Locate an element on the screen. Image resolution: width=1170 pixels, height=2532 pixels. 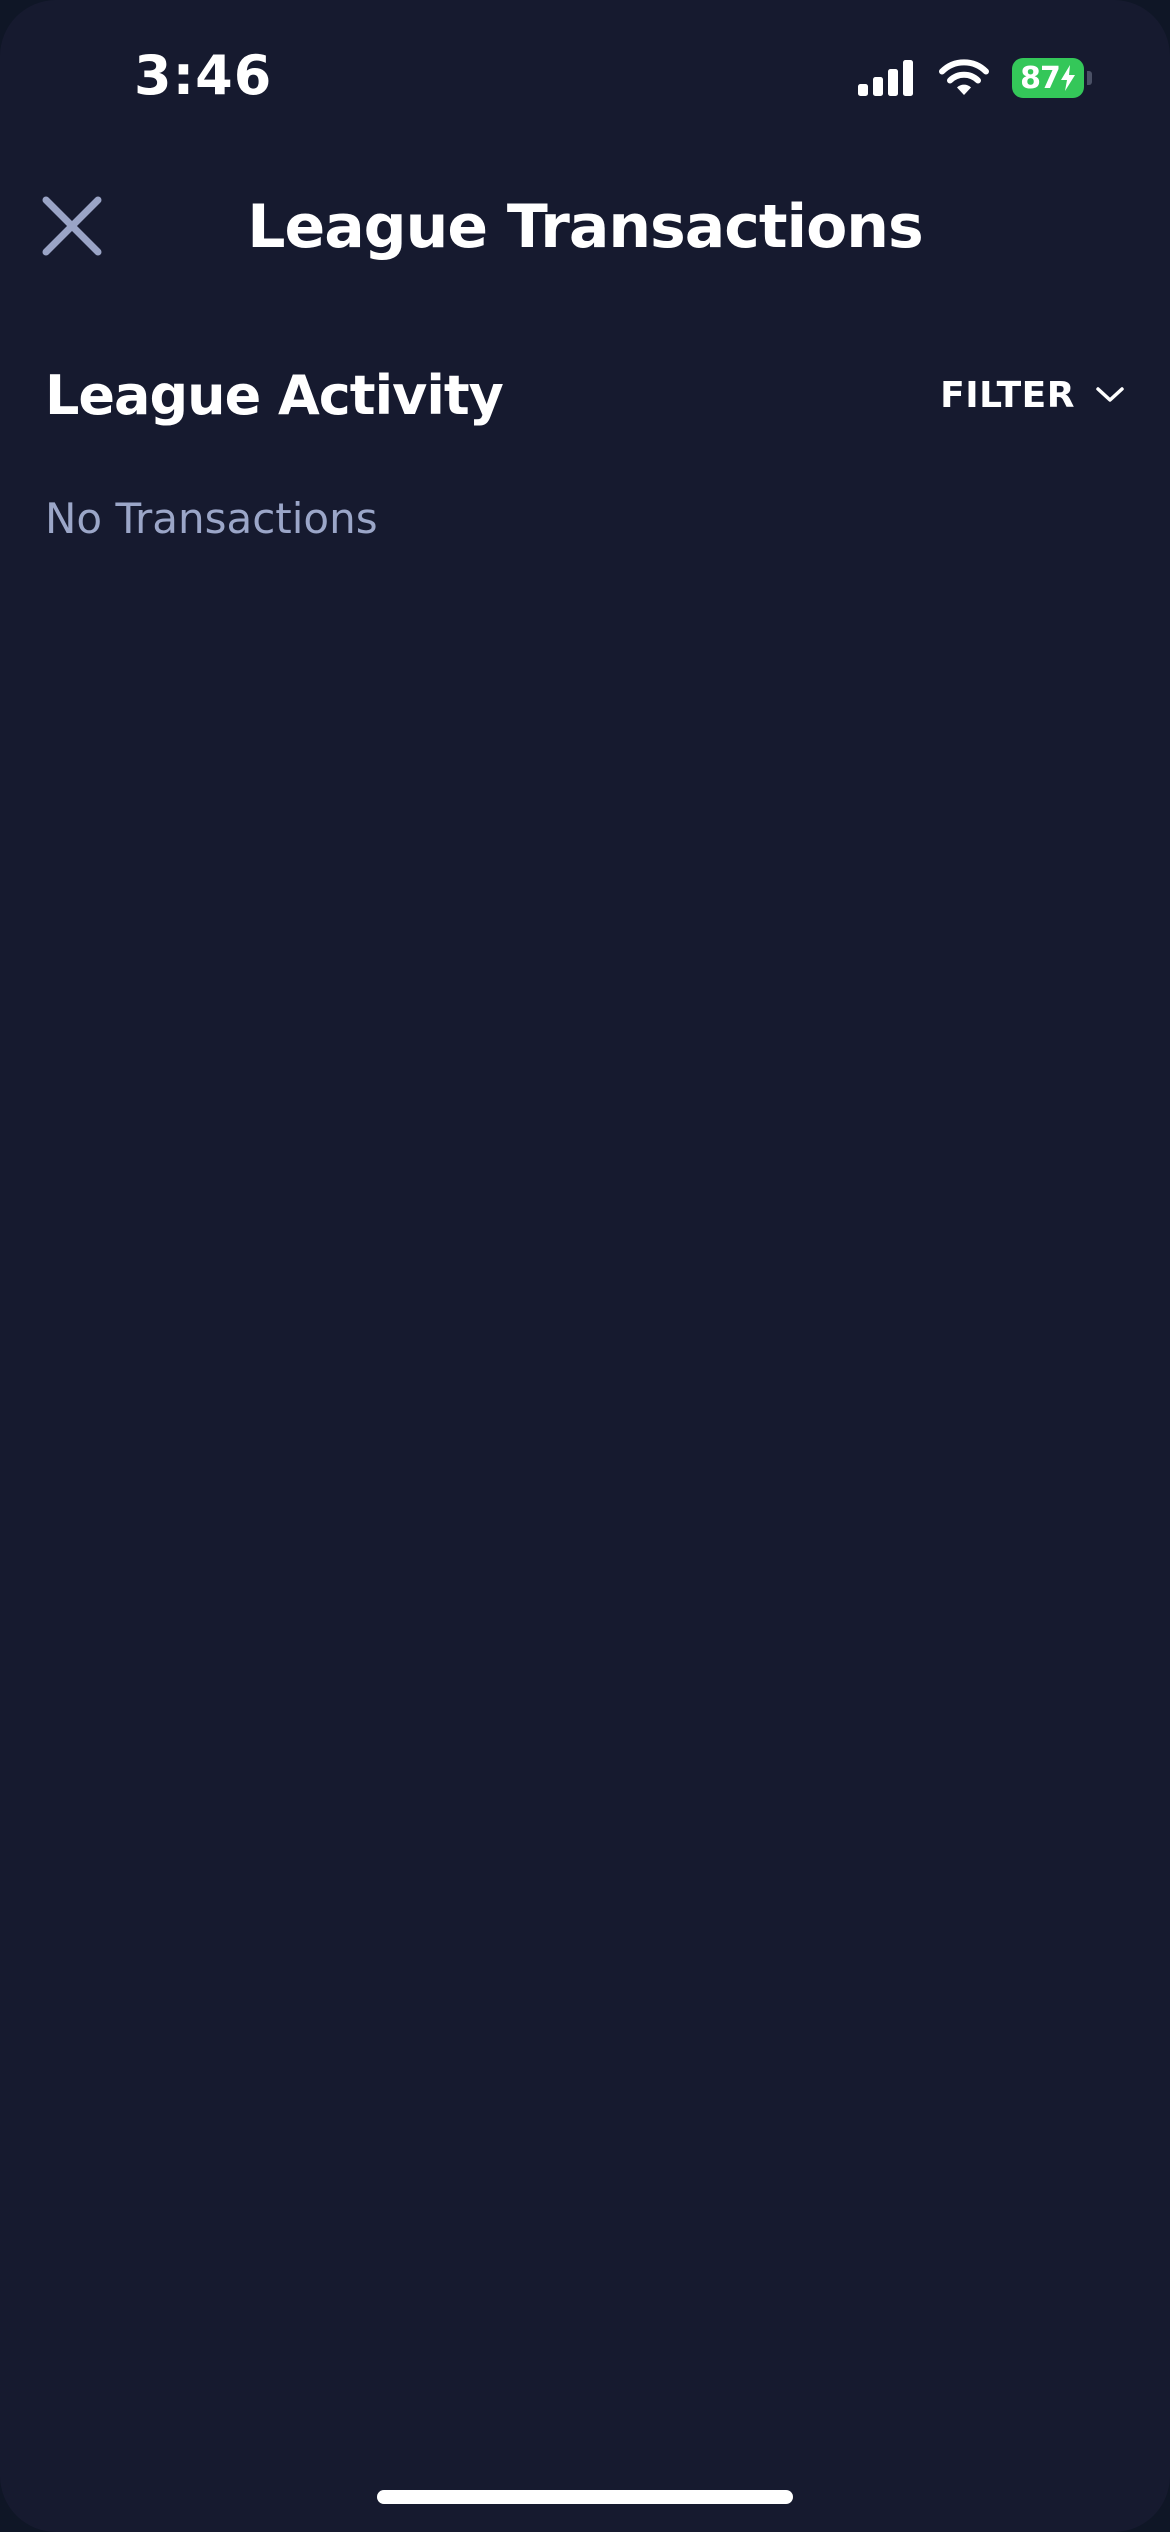
battery-level: 87 is located at coordinates (1048, 78).